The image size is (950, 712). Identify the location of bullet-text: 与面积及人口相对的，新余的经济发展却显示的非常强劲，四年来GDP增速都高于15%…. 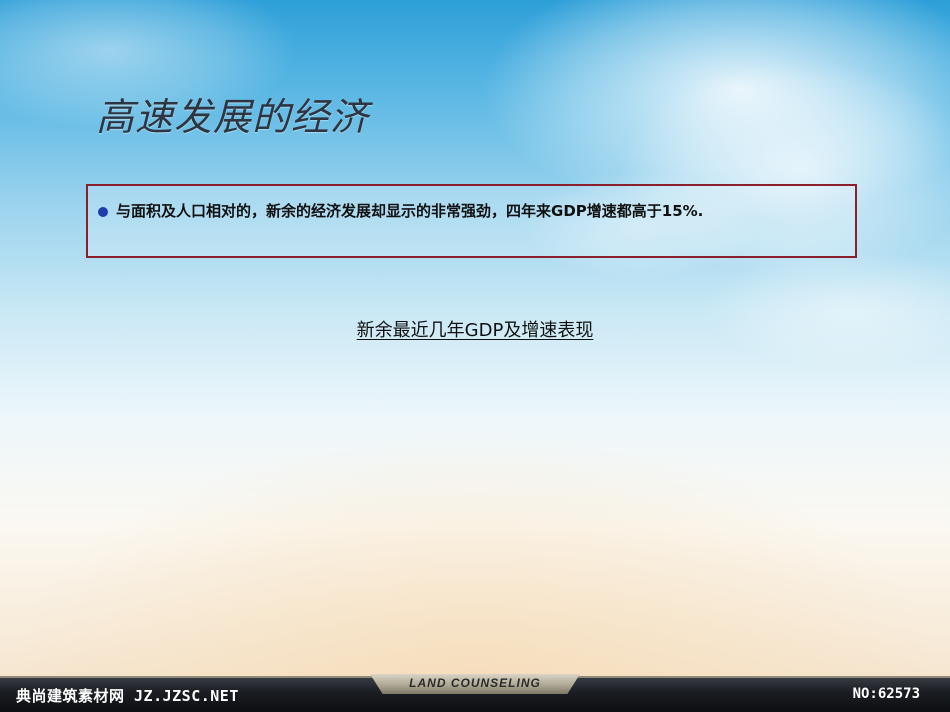
(410, 211).